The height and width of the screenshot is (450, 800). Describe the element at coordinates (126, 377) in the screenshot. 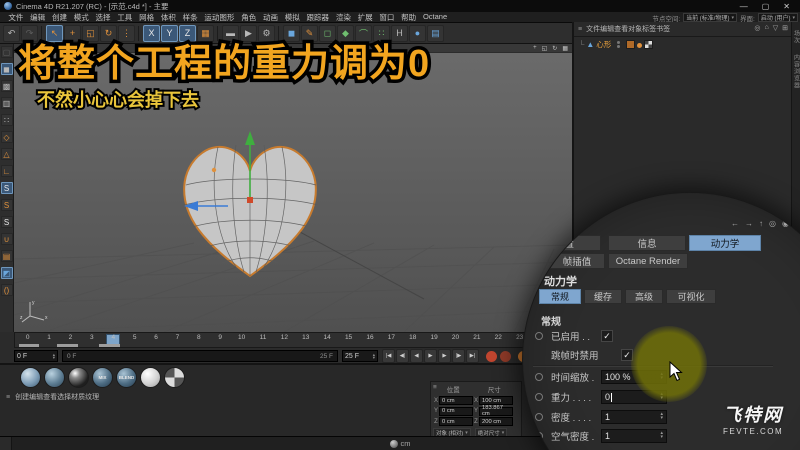

I see `material-sphere-blend: BLEND` at that location.